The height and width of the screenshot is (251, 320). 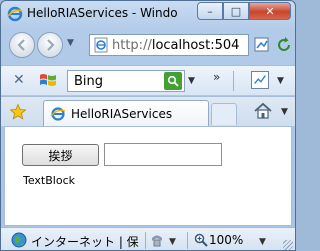 What do you see at coordinates (191, 81) in the screenshot?
I see `search-options-dropdown: ▼` at bounding box center [191, 81].